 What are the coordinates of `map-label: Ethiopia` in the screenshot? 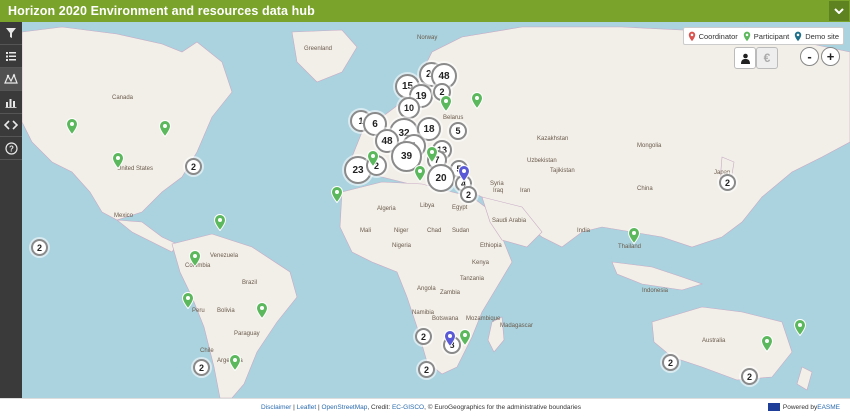 It's located at (491, 246).